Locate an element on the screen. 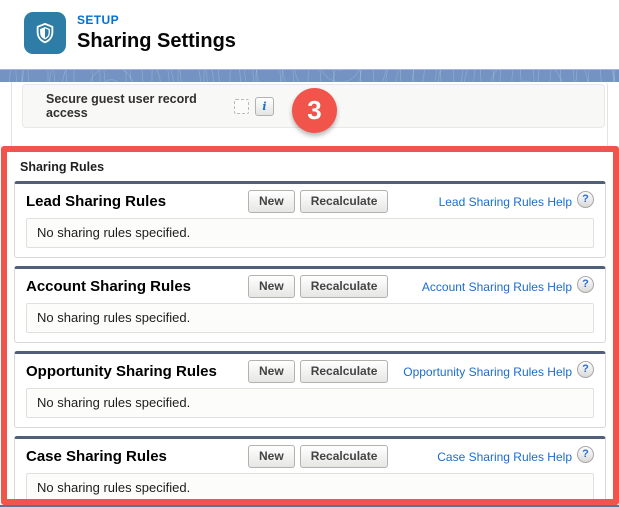 The image size is (619, 507). sharing-settings-icon is located at coordinates (45, 33).